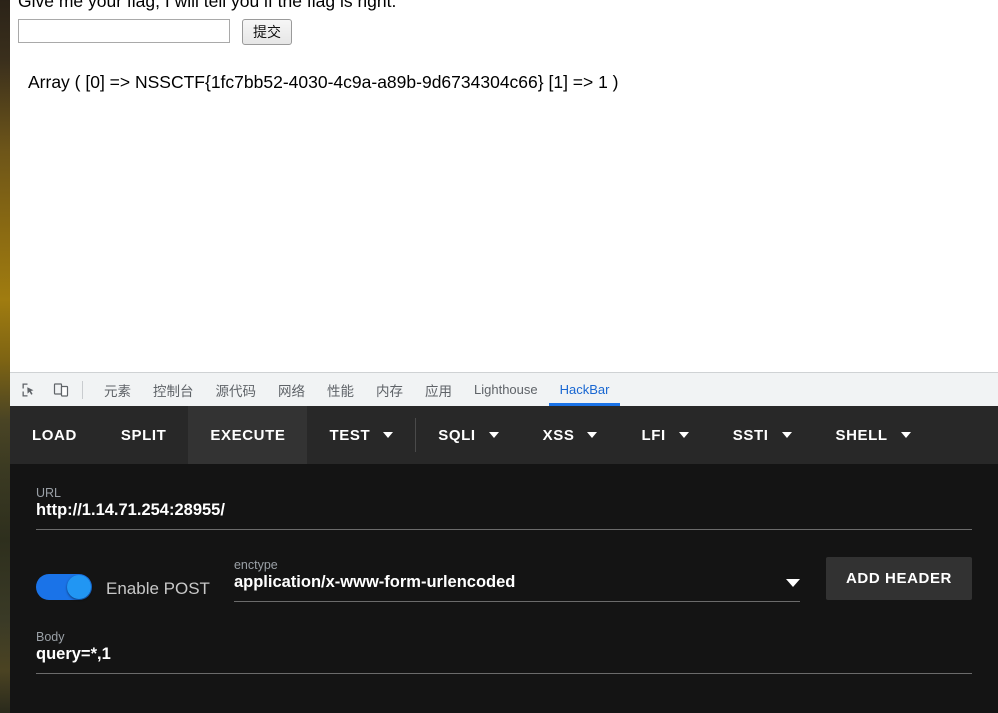  I want to click on toggle-knob, so click(79, 587).